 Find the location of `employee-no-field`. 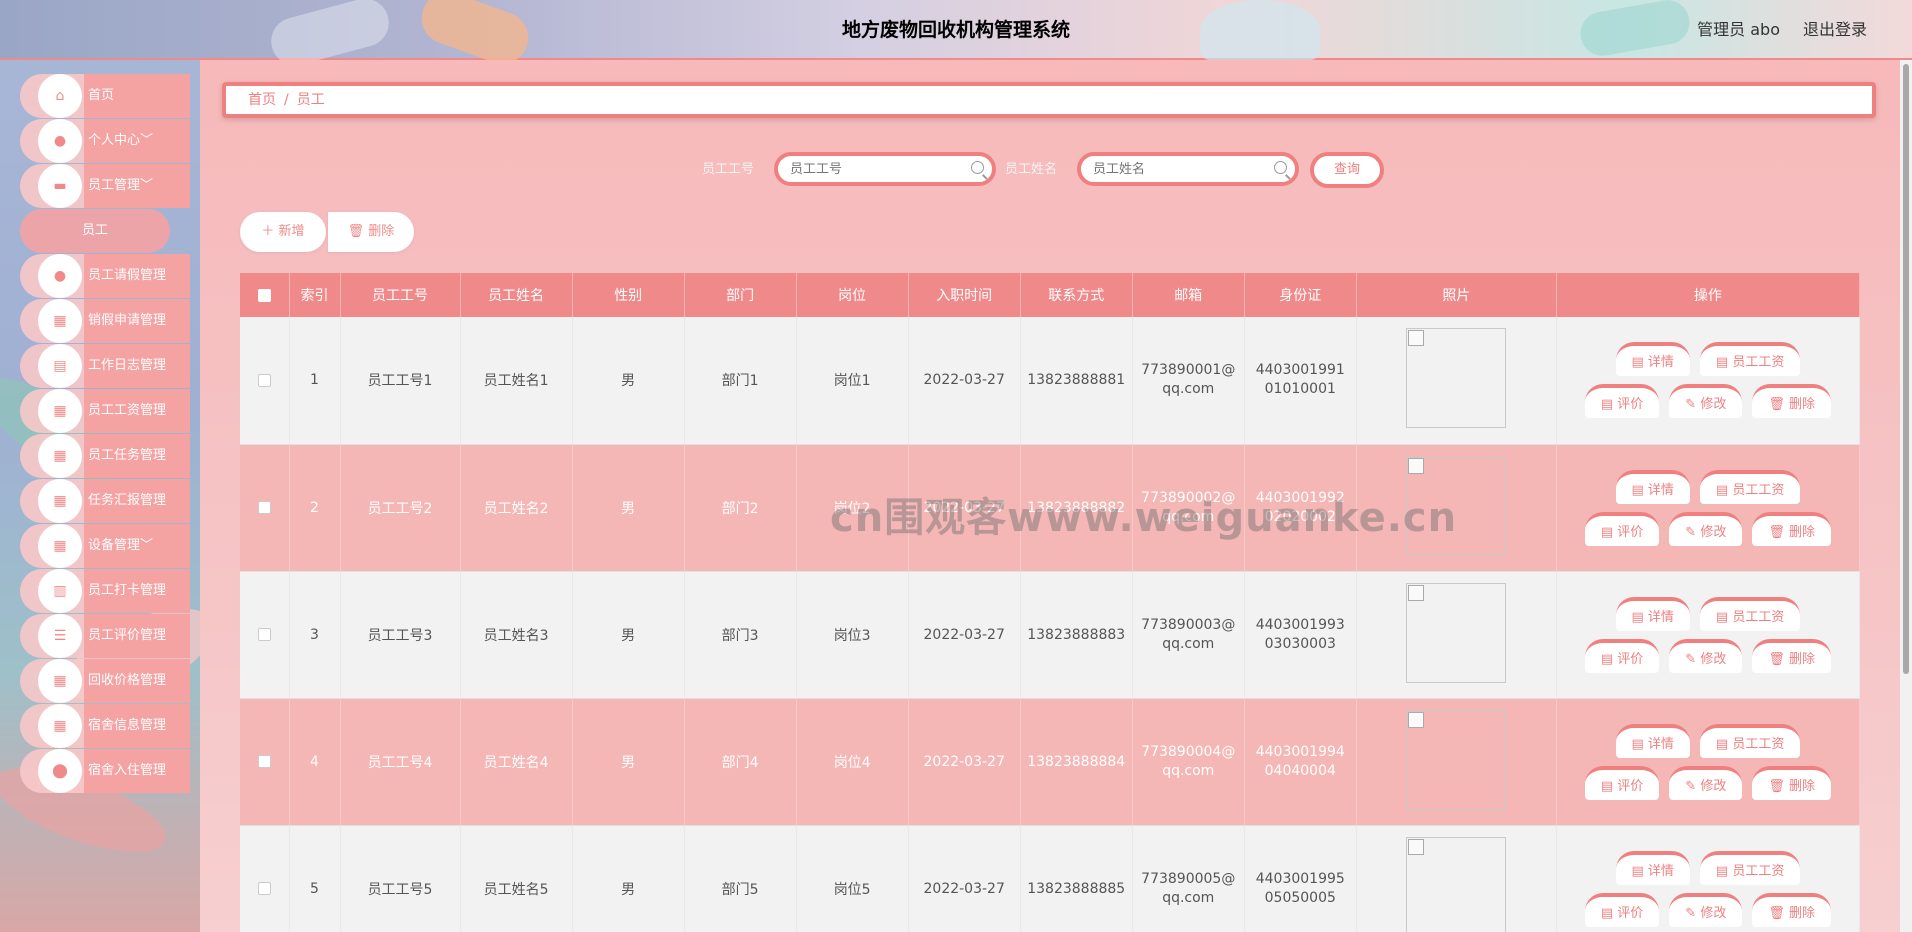

employee-no-field is located at coordinates (885, 169).